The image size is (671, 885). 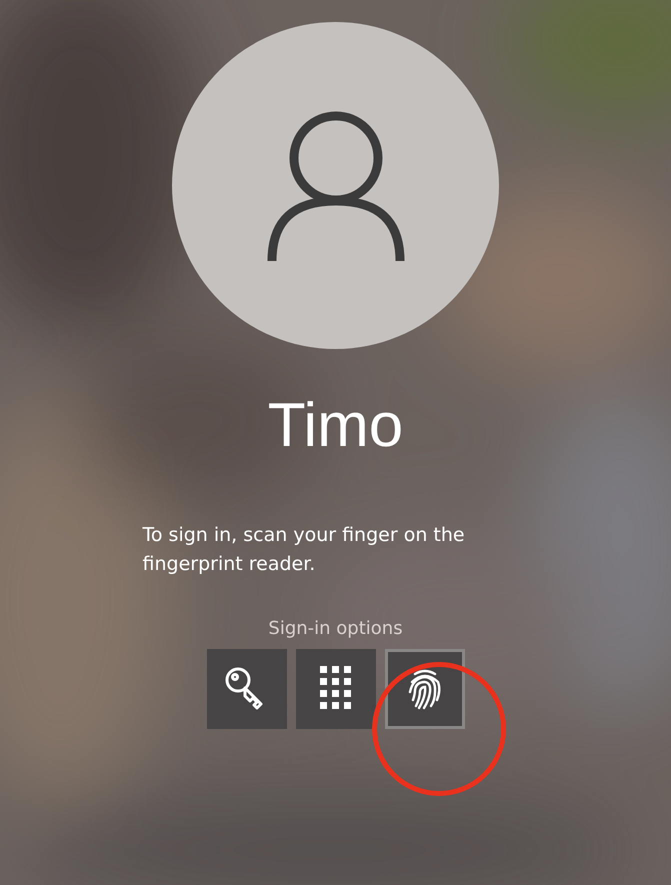 I want to click on fingerprint-icon, so click(x=424, y=689).